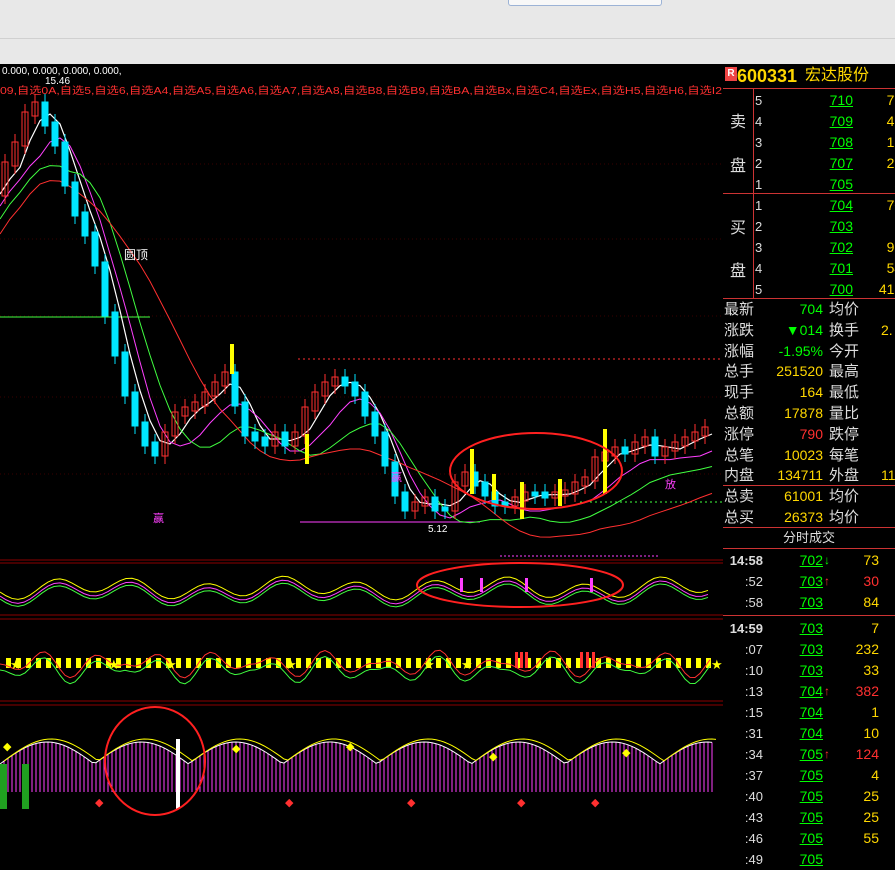 This screenshot has height=870, width=895. I want to click on buy-level-row: 5 700 4172, so click(824, 289).